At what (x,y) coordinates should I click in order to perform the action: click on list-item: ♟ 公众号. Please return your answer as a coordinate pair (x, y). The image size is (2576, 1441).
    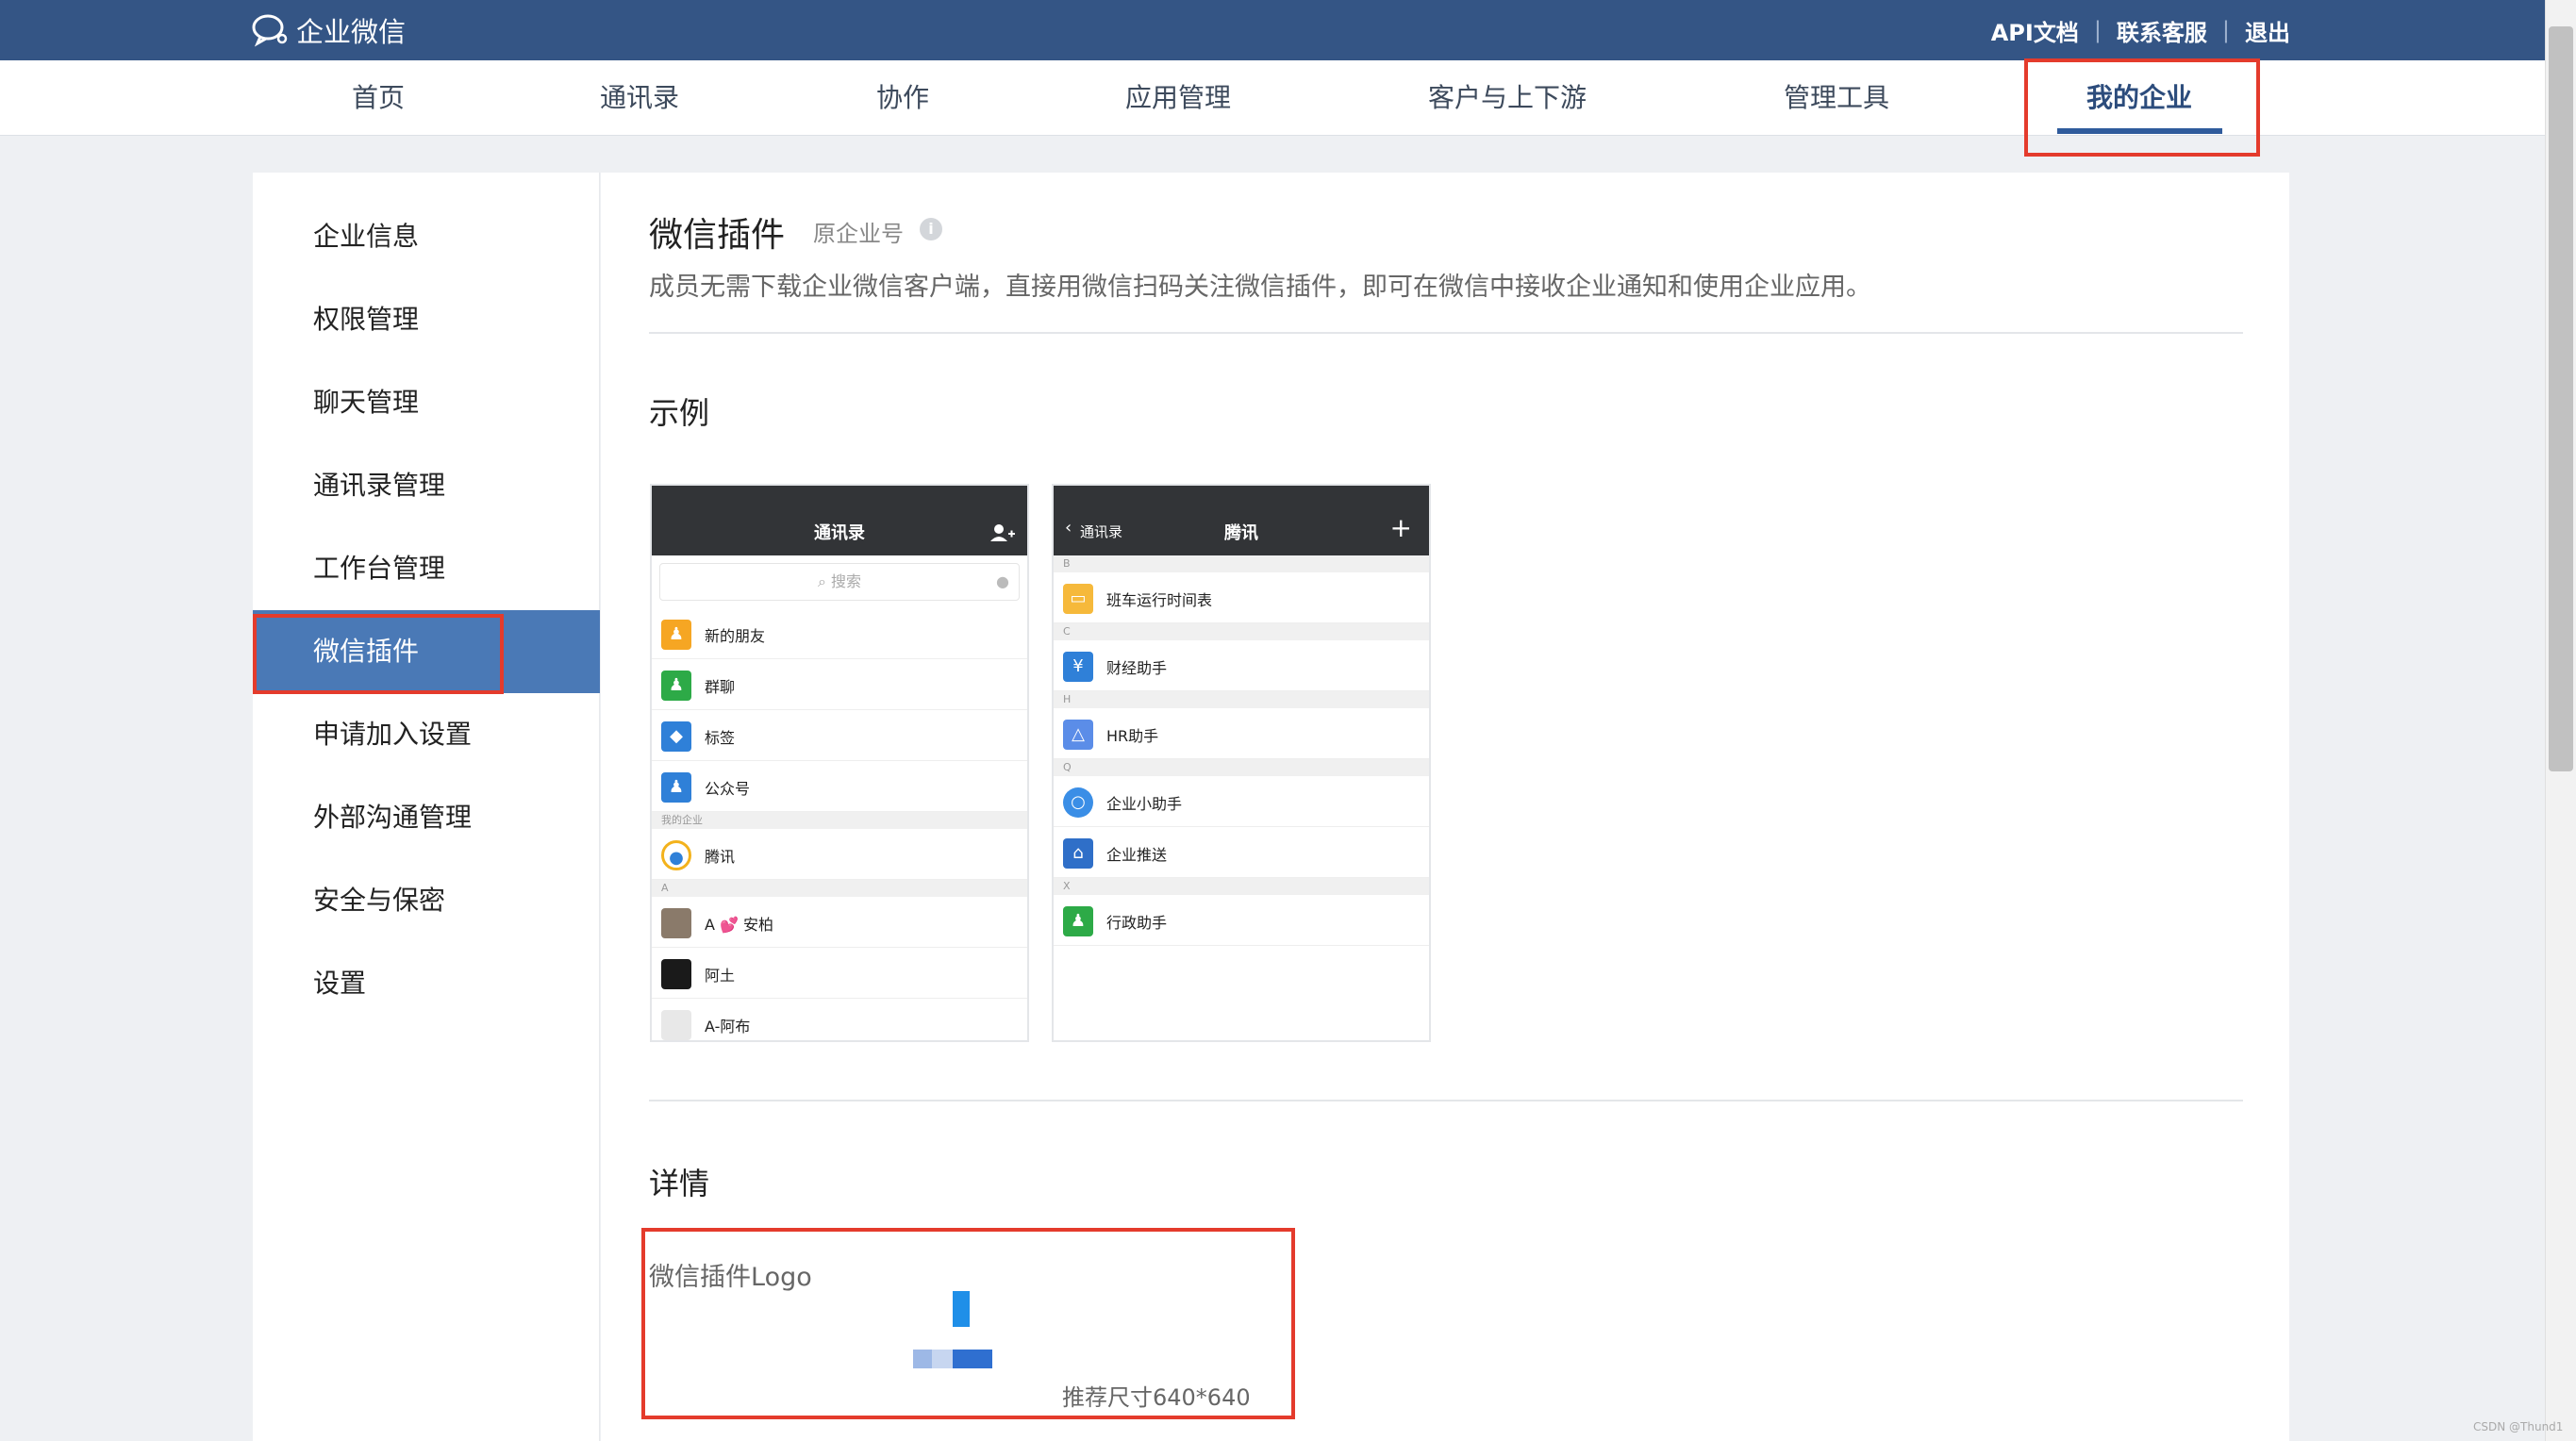
    Looking at the image, I should click on (839, 786).